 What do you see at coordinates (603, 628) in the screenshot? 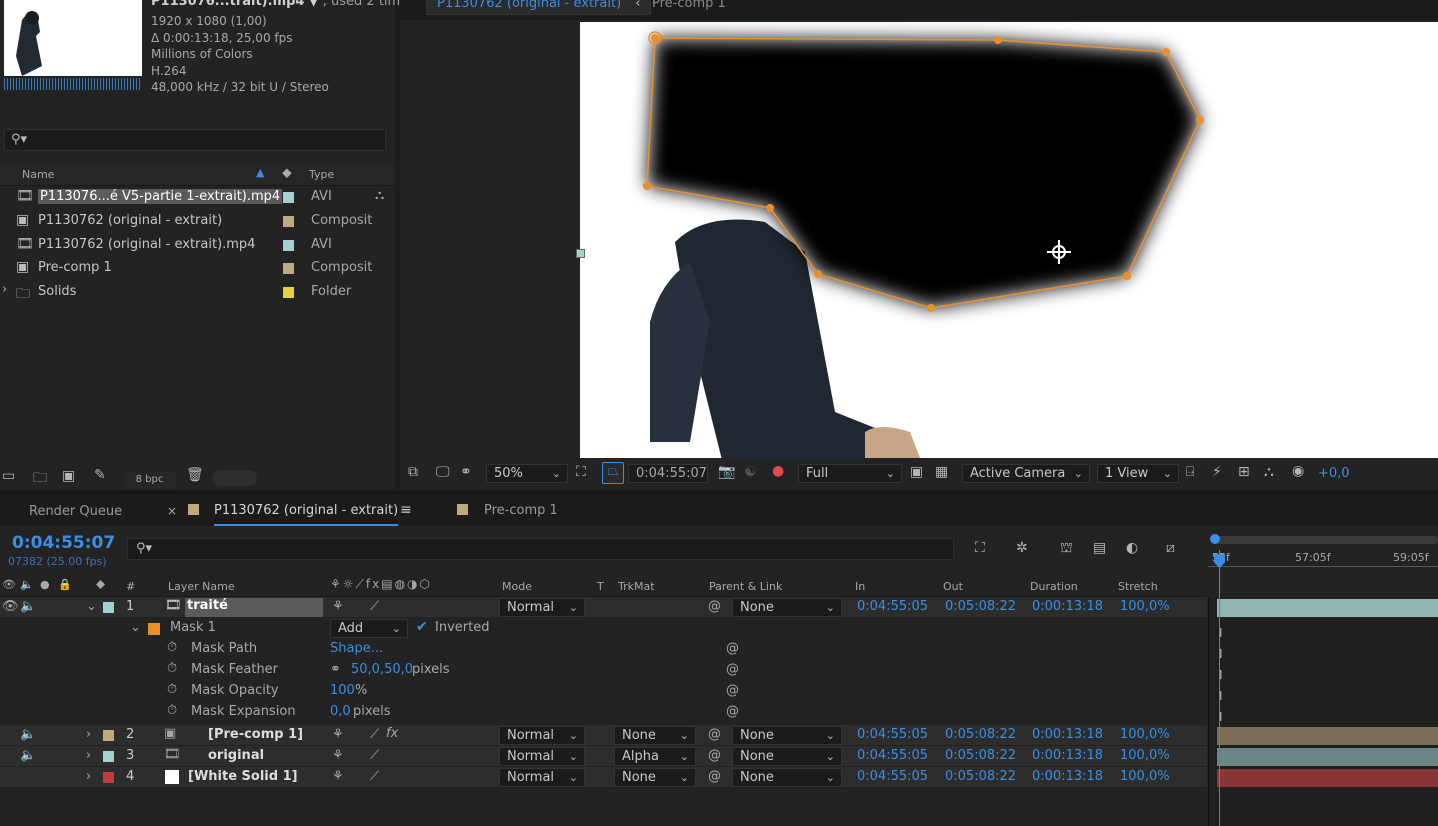
I see `mask-row: ⌄ Mask 1 Add ⌄ ✔ Inverted` at bounding box center [603, 628].